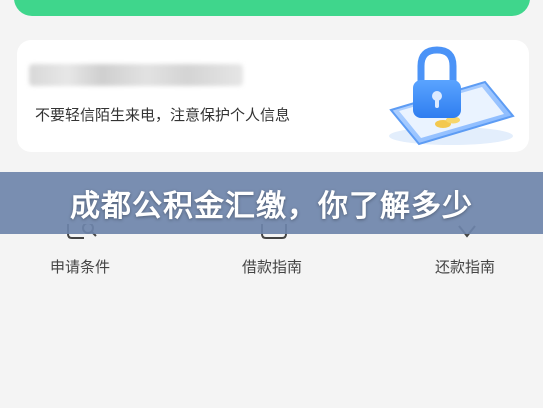  I want to click on nav-item-apply-conditions: 申请条件, so click(80, 259).